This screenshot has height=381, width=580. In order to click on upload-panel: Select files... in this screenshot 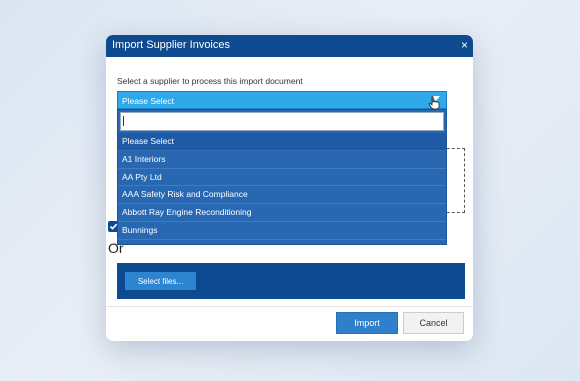, I will do `click(291, 281)`.